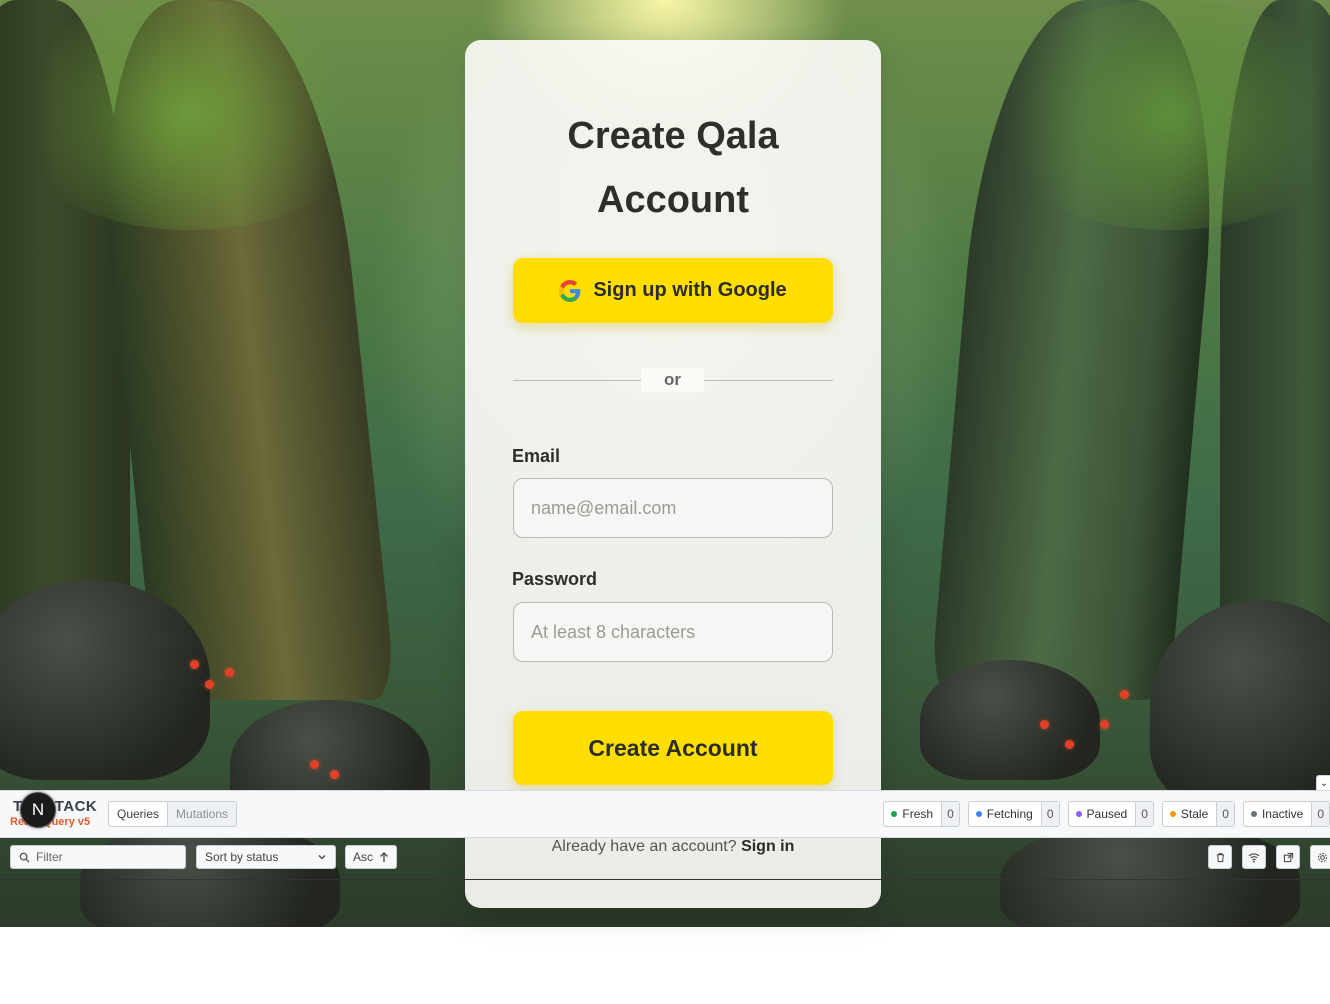  What do you see at coordinates (138, 814) in the screenshot?
I see `tab-queries: Queries` at bounding box center [138, 814].